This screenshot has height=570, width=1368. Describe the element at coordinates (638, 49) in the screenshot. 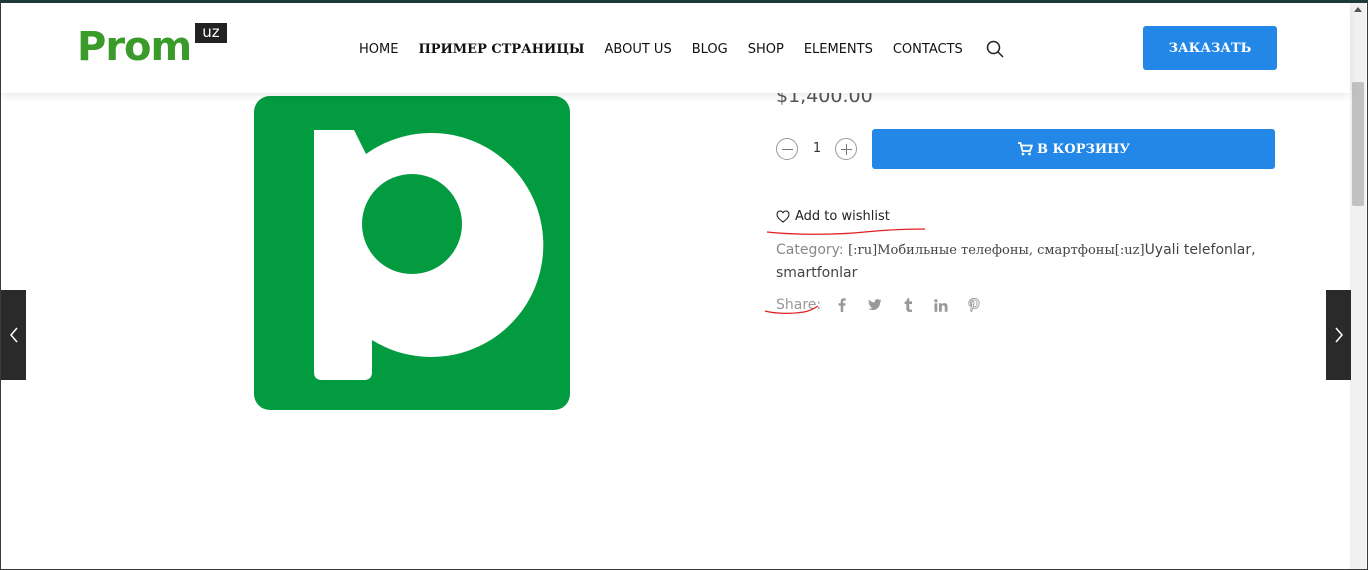

I see `nav-about-us: ABOUT US` at that location.